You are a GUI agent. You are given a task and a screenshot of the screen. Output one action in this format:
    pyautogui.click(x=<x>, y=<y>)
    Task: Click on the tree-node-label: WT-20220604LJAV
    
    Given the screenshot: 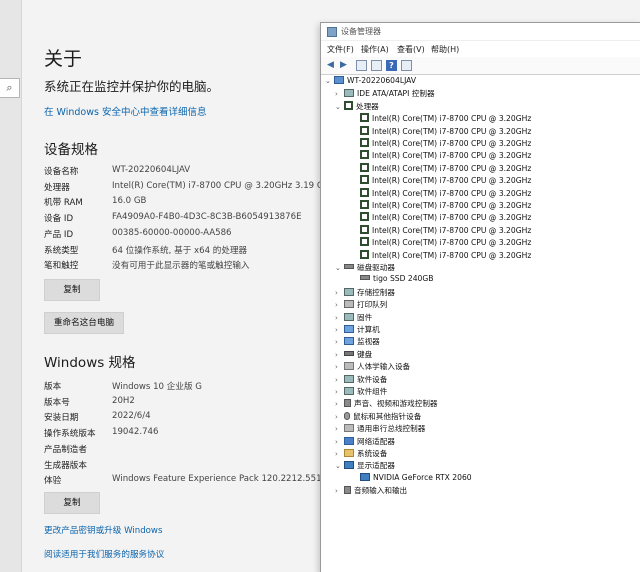 What is the action you would take?
    pyautogui.click(x=382, y=80)
    